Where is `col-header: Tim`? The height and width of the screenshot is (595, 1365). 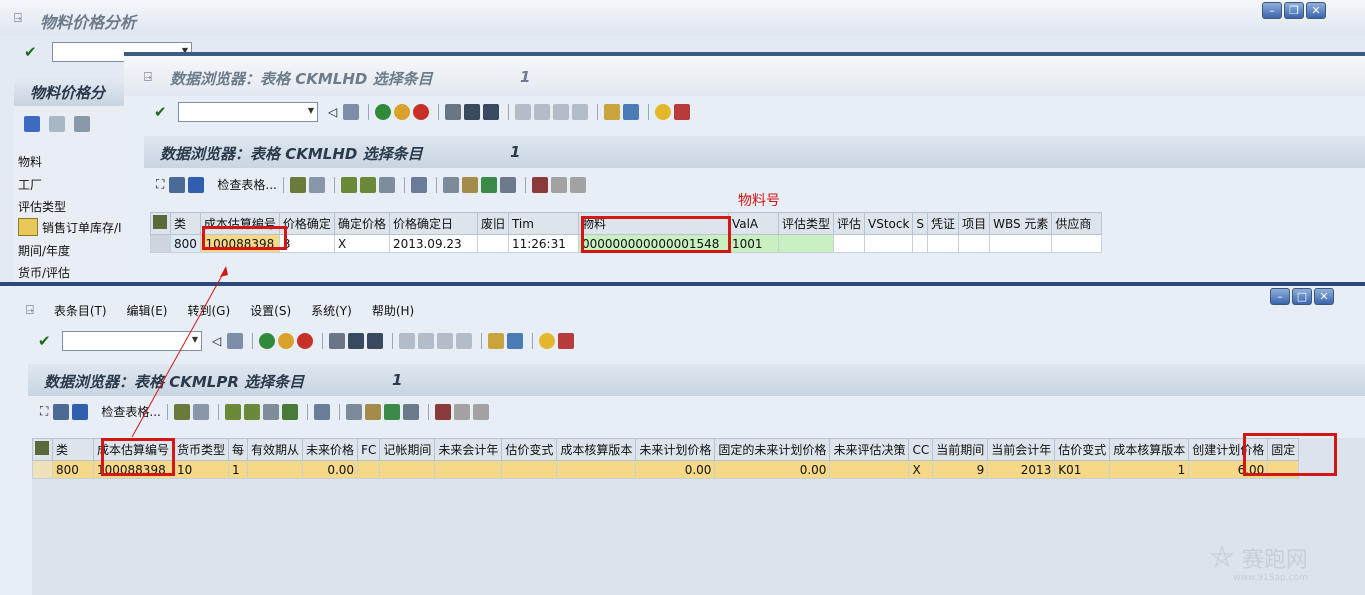
col-header: Tim is located at coordinates (543, 223).